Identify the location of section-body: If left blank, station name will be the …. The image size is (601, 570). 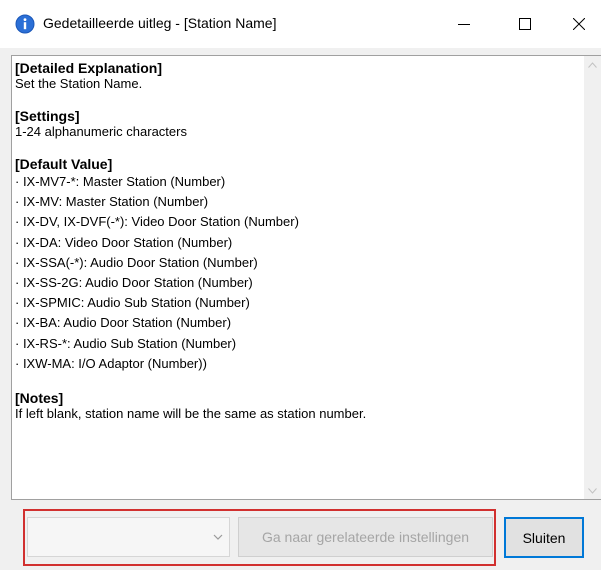
(191, 414).